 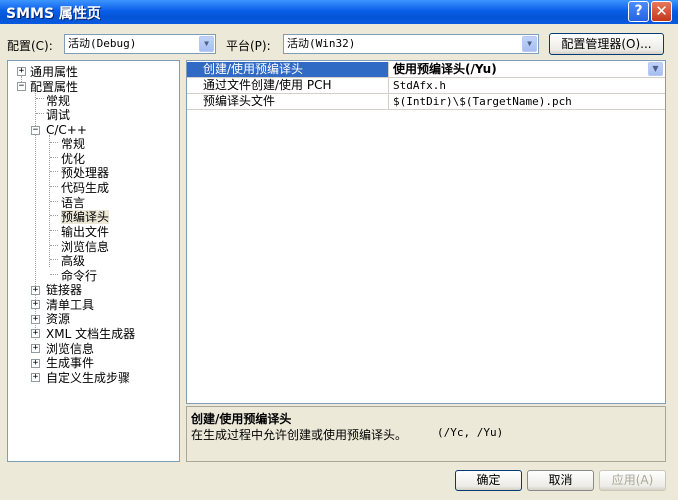 I want to click on tree-item-preprocessor: 预处理器, so click(x=85, y=173).